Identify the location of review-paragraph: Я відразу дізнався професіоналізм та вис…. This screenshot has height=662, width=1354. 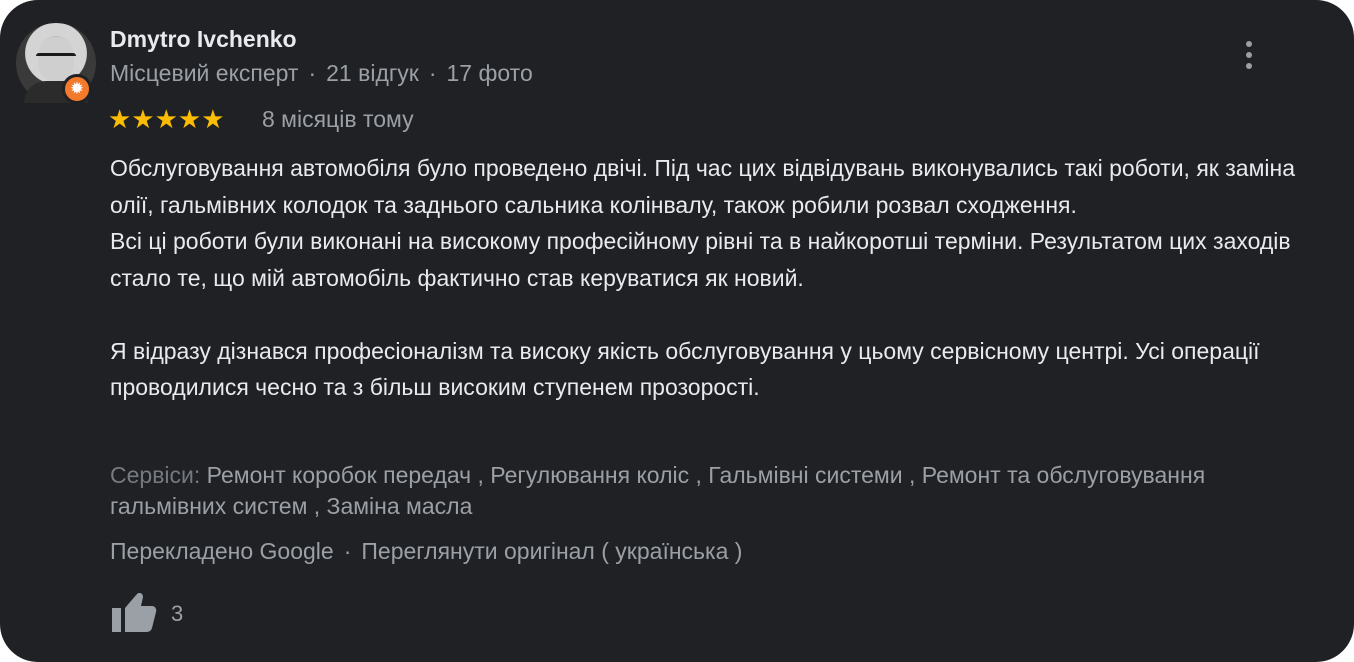
(685, 369).